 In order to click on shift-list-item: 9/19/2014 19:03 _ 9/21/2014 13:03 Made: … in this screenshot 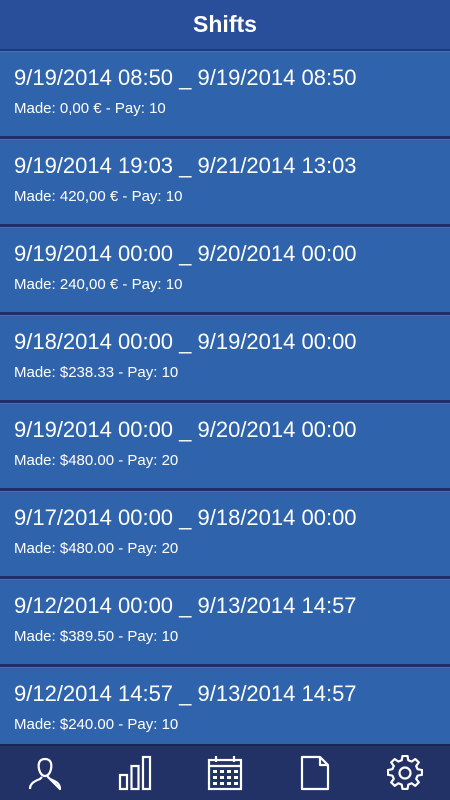, I will do `click(225, 181)`.